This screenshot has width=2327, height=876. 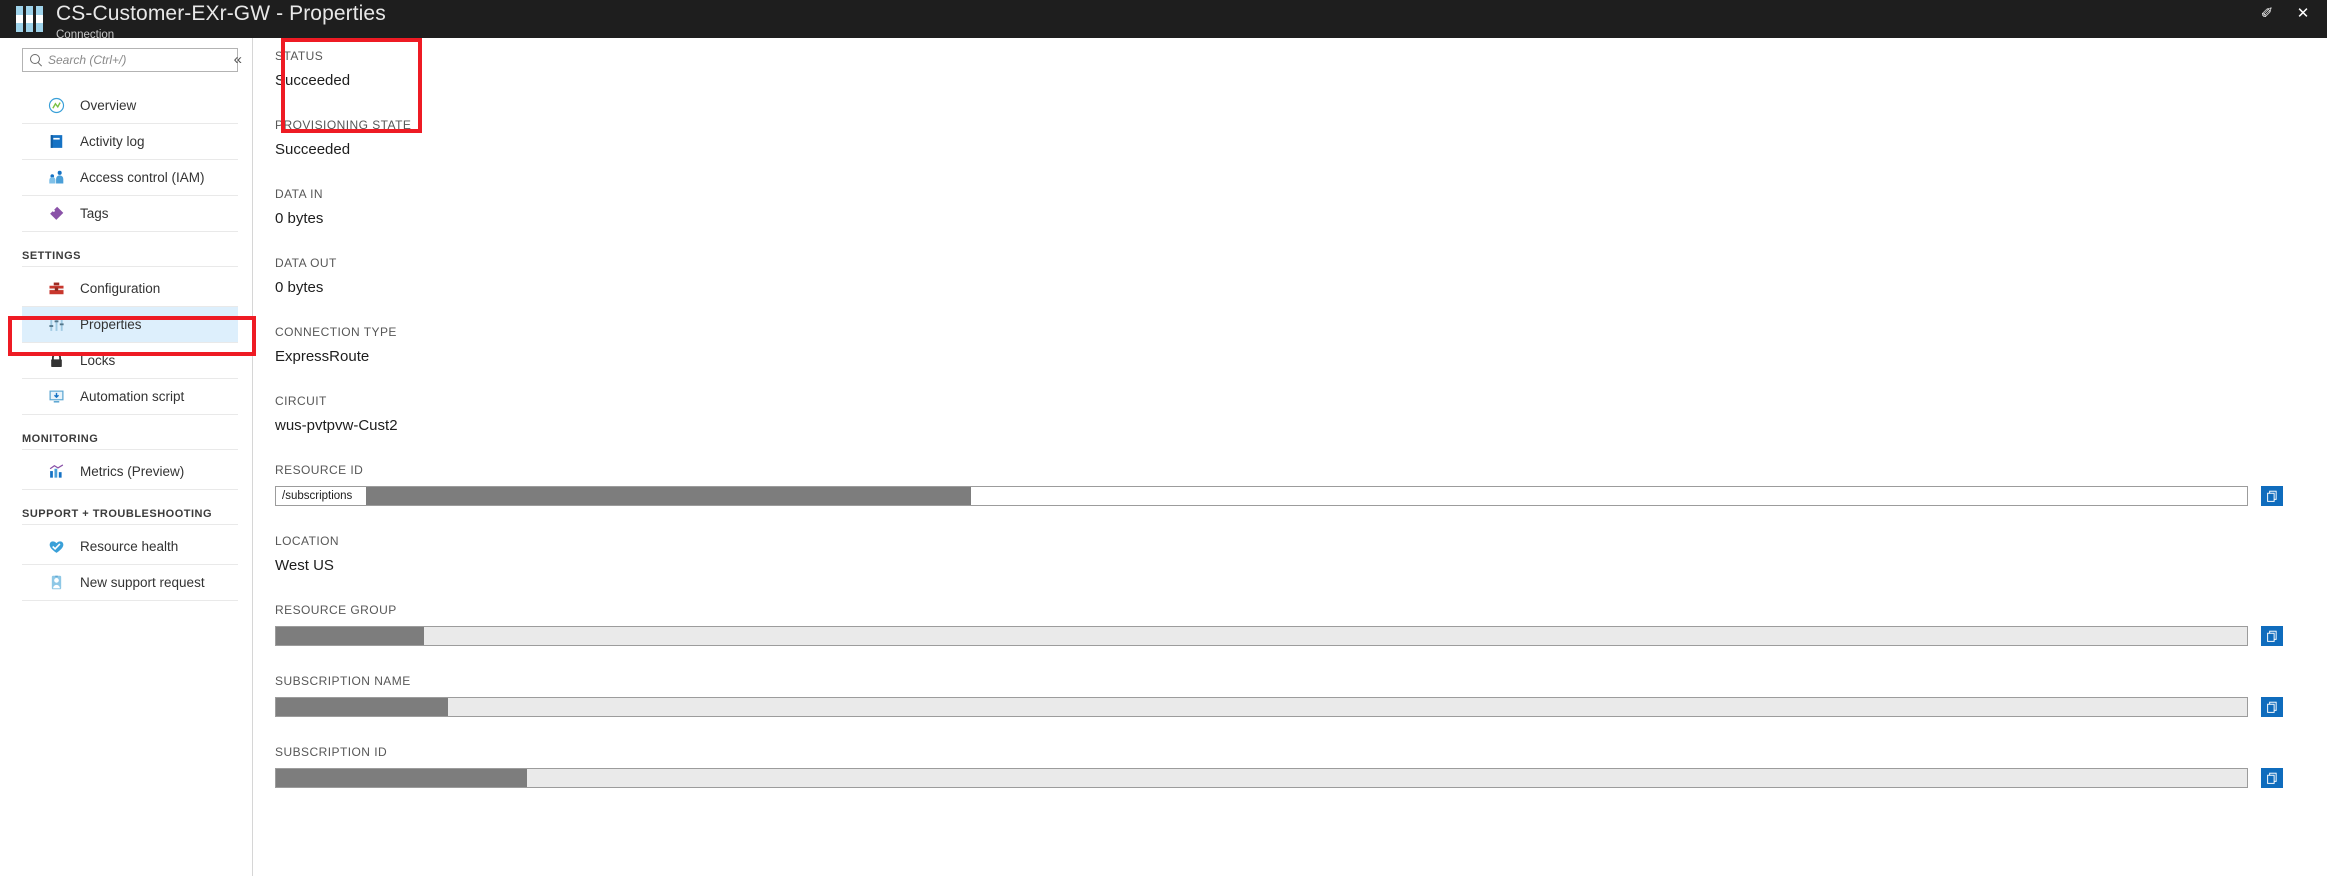 I want to click on field-subscription-id: SUBSCRIPTION ID, so click(x=1301, y=773).